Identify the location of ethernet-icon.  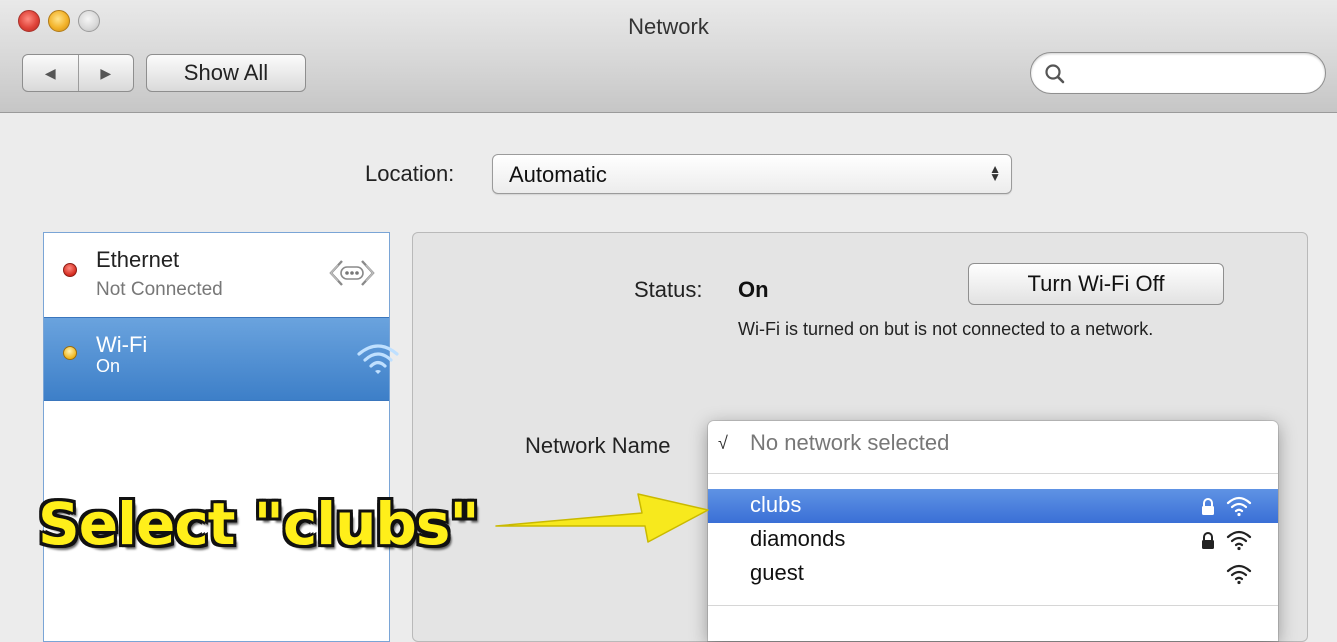
(352, 273).